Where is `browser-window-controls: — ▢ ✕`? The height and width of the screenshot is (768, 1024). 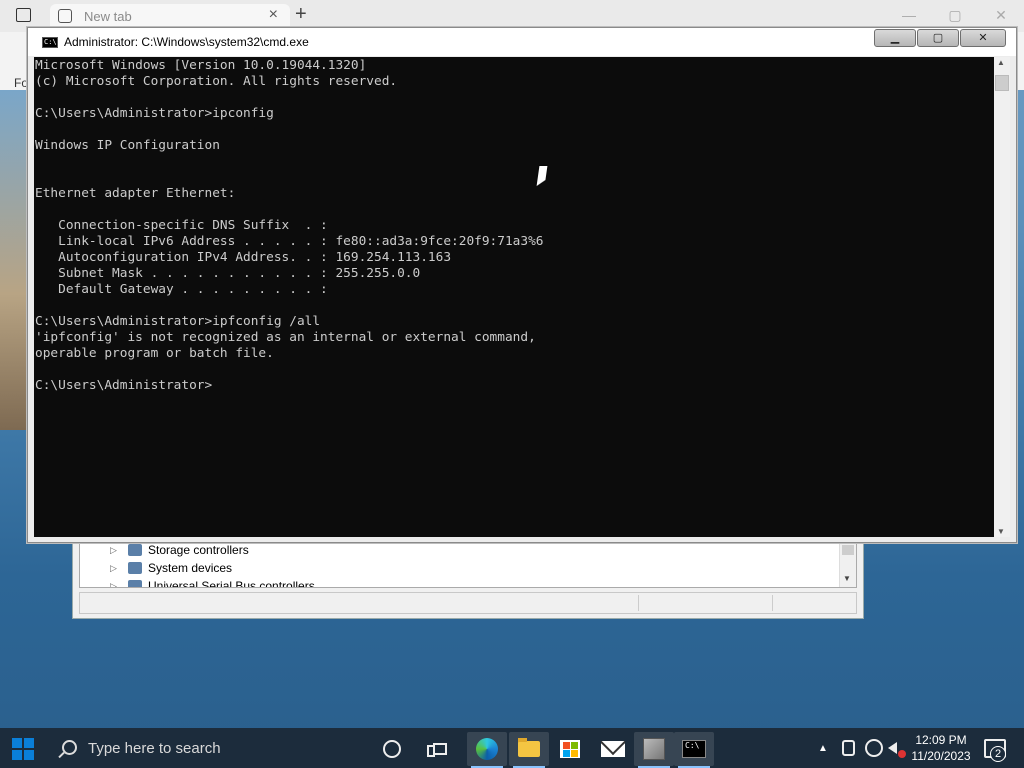 browser-window-controls: — ▢ ✕ is located at coordinates (955, 15).